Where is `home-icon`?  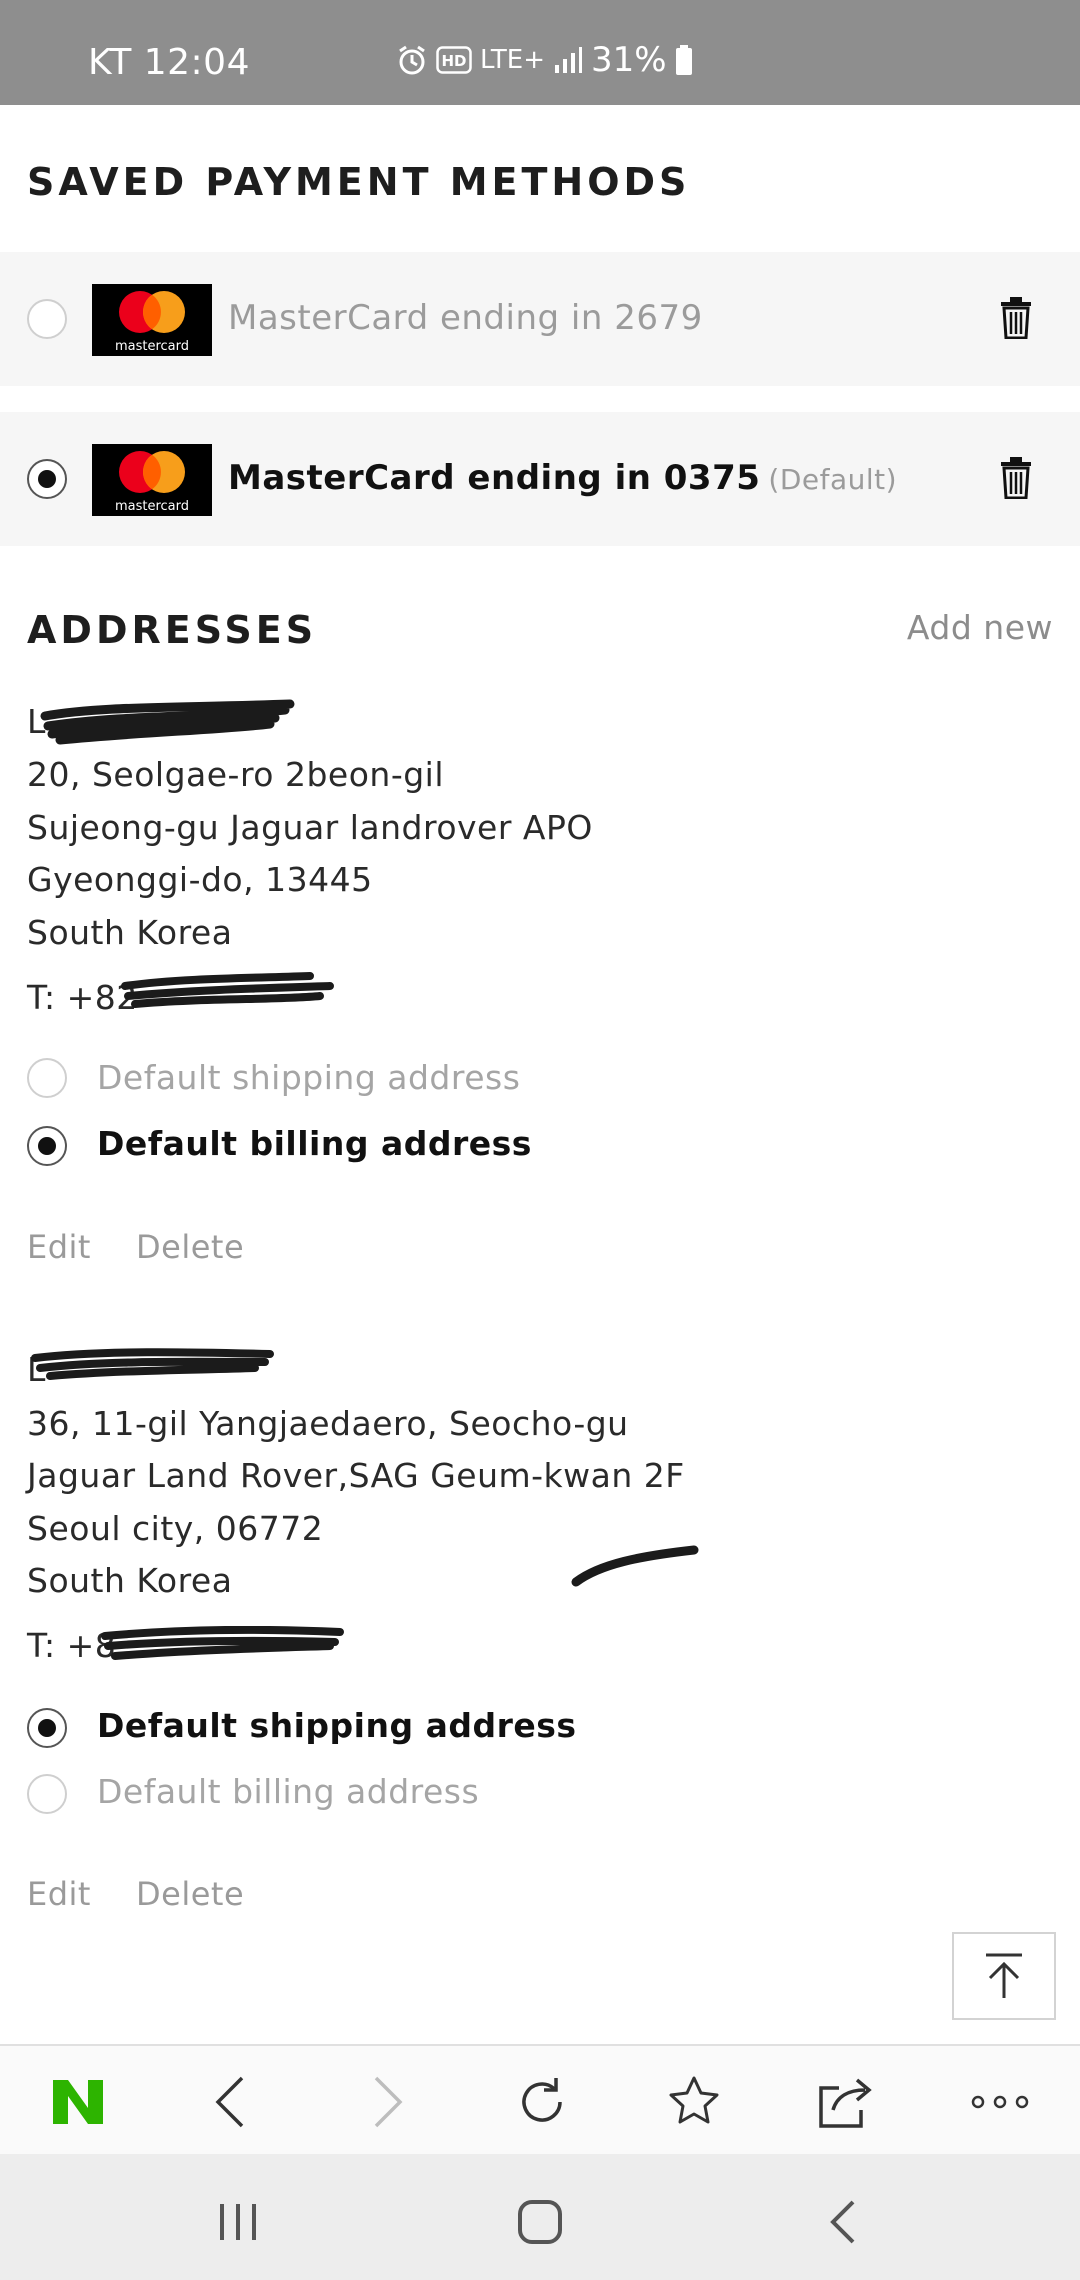
home-icon is located at coordinates (540, 2222).